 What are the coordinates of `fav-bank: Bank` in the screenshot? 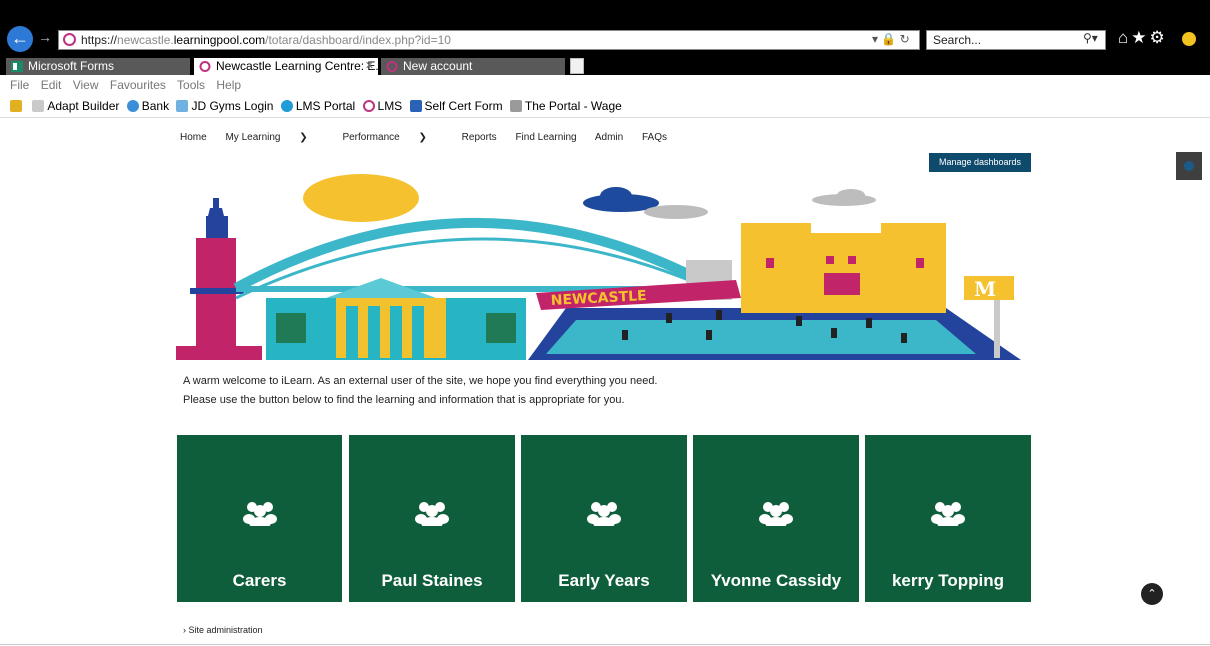 It's located at (148, 106).